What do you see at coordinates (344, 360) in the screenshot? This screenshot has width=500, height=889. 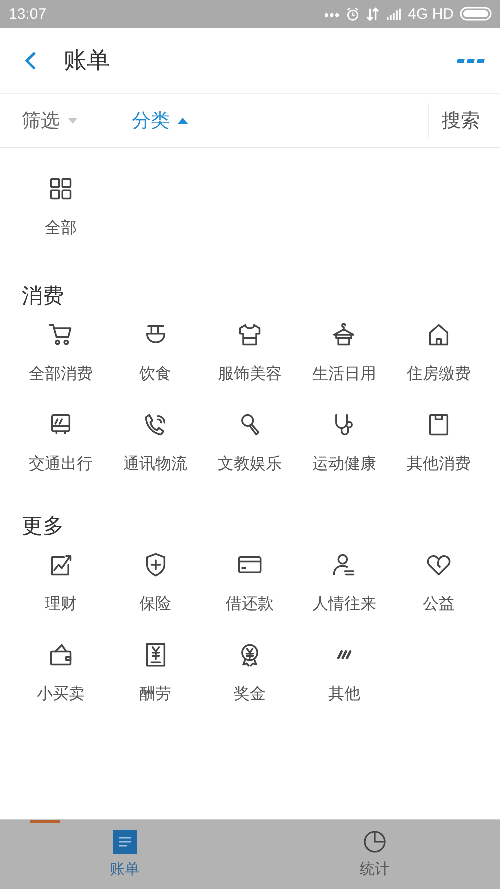 I see `category-item: 生活日用` at bounding box center [344, 360].